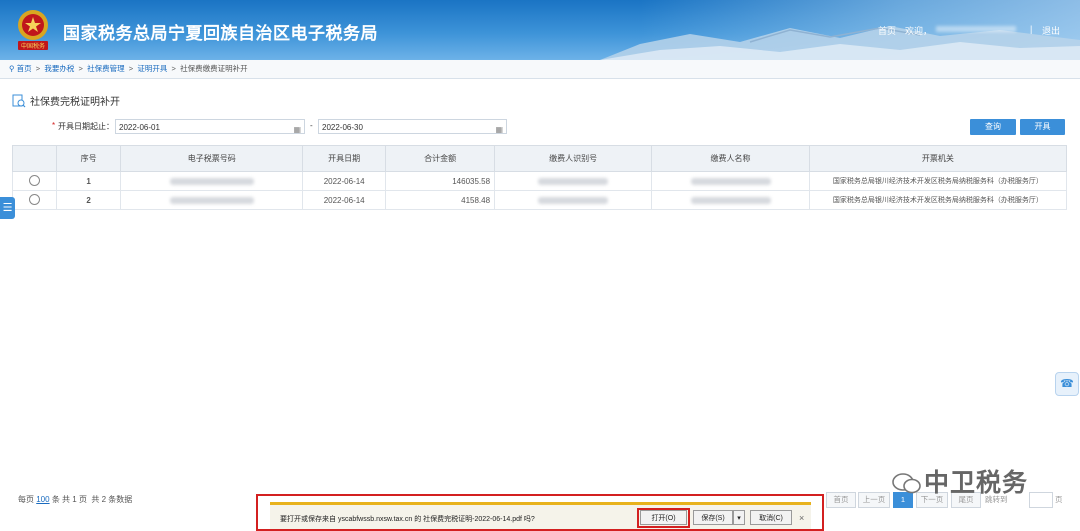 The height and width of the screenshot is (531, 1080). What do you see at coordinates (540, 30) in the screenshot?
I see `app-header: 中国税务 国家税务总局宁夏回族自治区电子税务局 首页 欢迎， | 退出` at bounding box center [540, 30].